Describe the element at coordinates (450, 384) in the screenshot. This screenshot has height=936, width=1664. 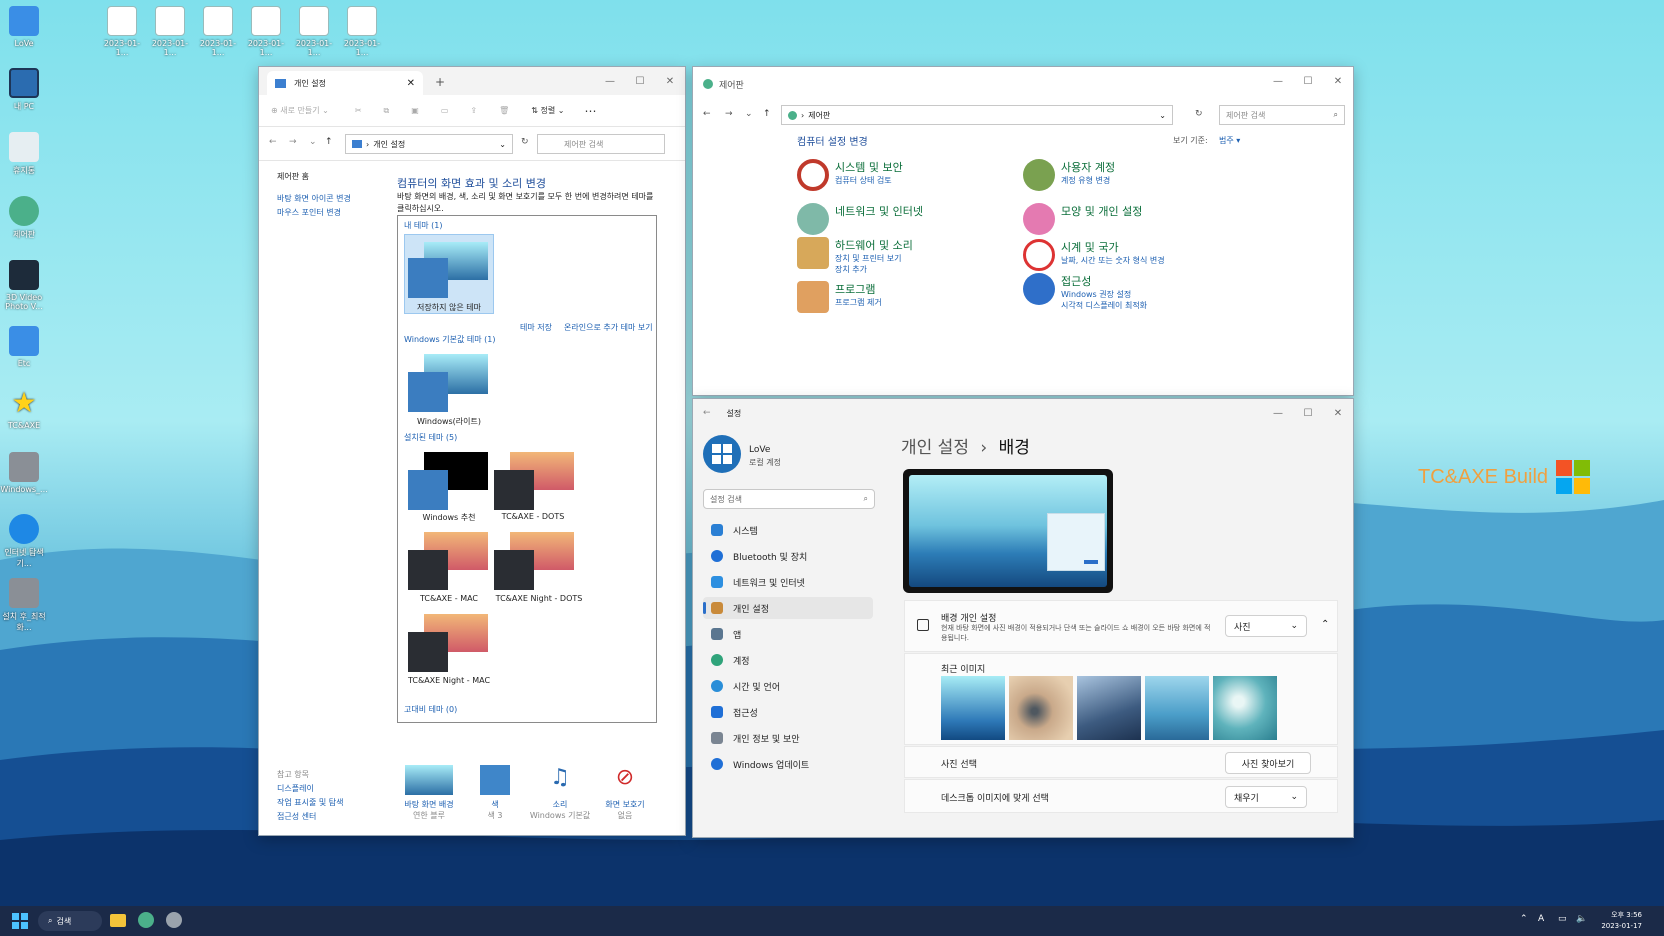
I see `theme-windows-light` at that location.